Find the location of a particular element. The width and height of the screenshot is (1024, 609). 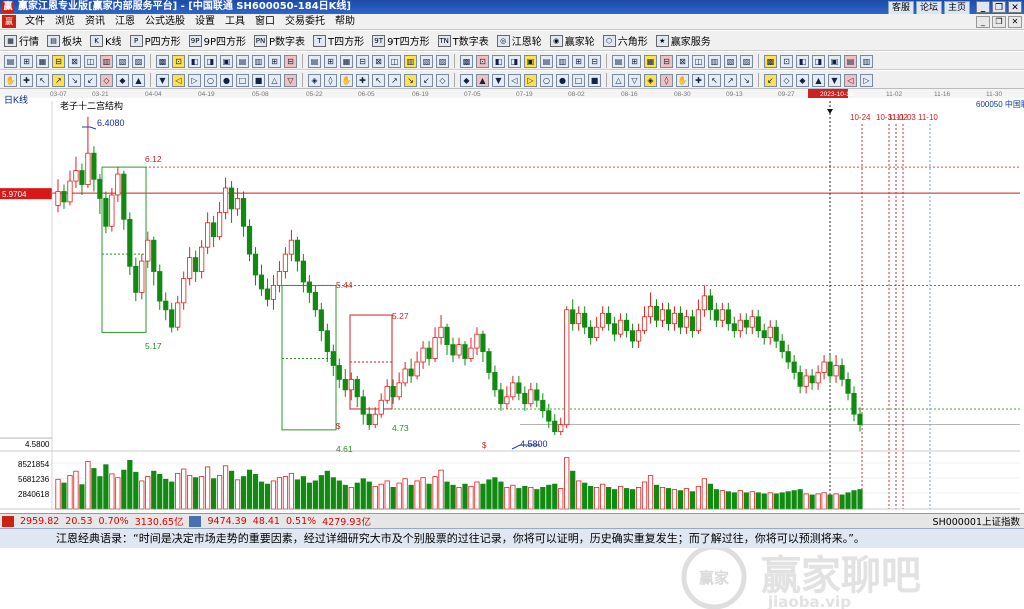

layout-tool-9-icon: ▨ is located at coordinates (138, 61).